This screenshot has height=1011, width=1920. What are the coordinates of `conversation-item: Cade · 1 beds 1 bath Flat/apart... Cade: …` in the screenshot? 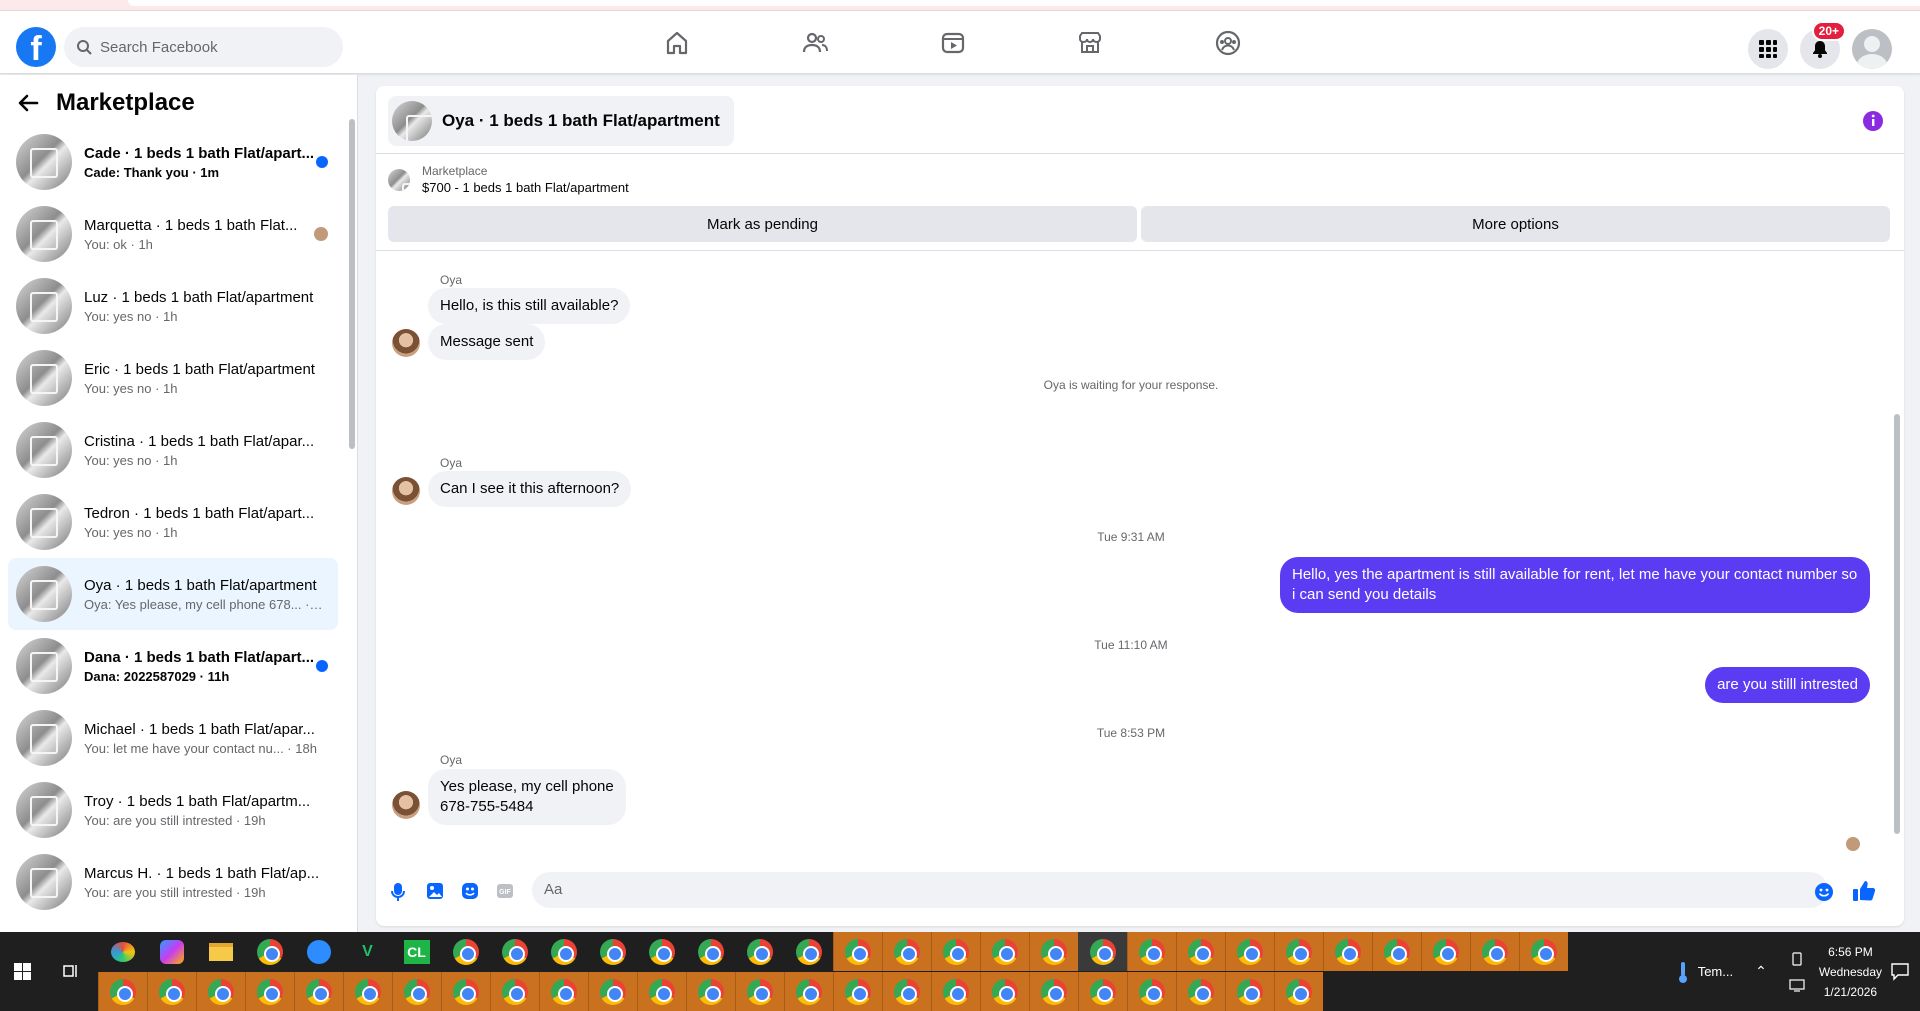 It's located at (173, 162).